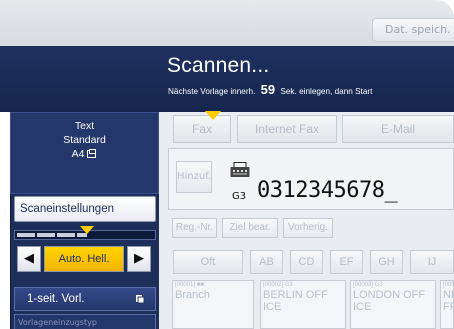  What do you see at coordinates (212, 91) in the screenshot?
I see `status-message-prefix: Nächste Vorlage innerh.` at bounding box center [212, 91].